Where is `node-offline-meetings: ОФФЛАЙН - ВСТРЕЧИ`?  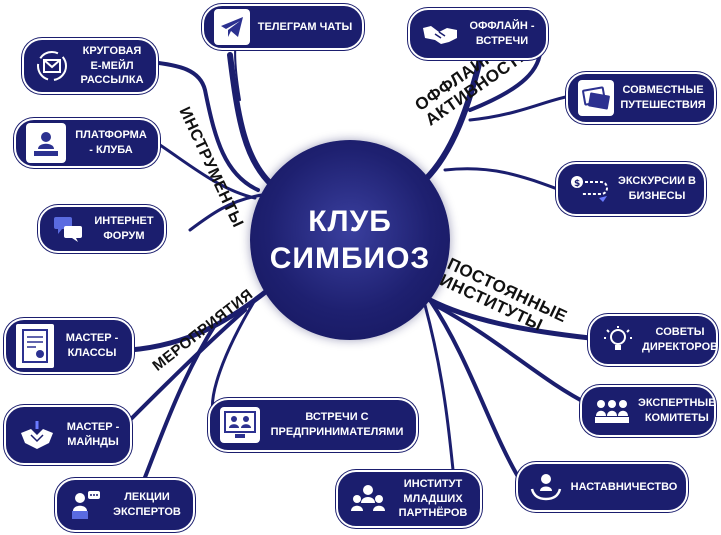 node-offline-meetings: ОФФЛАЙН - ВСТРЕЧИ is located at coordinates (478, 34).